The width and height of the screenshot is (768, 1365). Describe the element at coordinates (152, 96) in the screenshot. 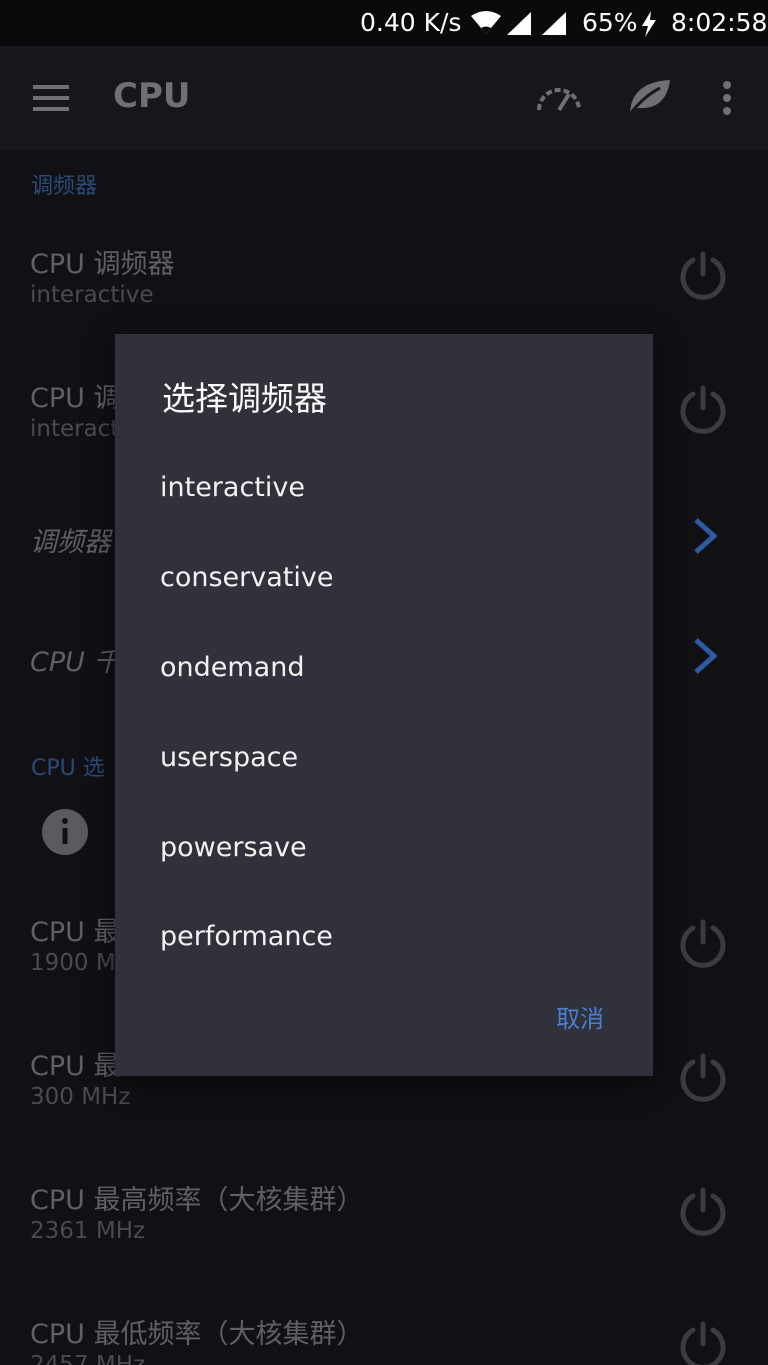

I see `toolbar-title: CPU` at that location.